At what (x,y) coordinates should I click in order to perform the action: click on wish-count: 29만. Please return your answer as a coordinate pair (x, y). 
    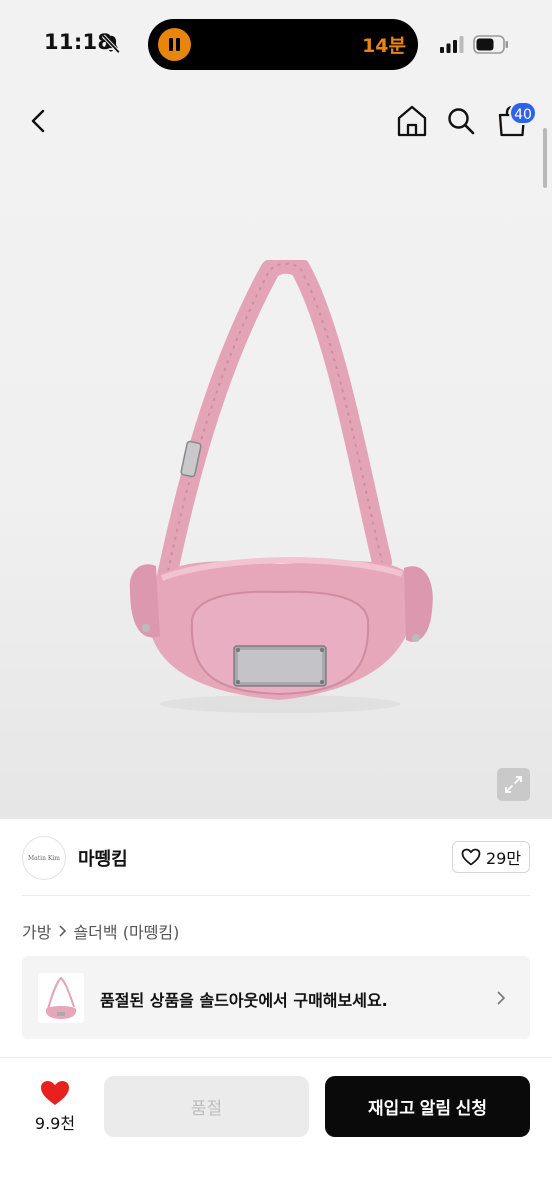
    Looking at the image, I should click on (503, 858).